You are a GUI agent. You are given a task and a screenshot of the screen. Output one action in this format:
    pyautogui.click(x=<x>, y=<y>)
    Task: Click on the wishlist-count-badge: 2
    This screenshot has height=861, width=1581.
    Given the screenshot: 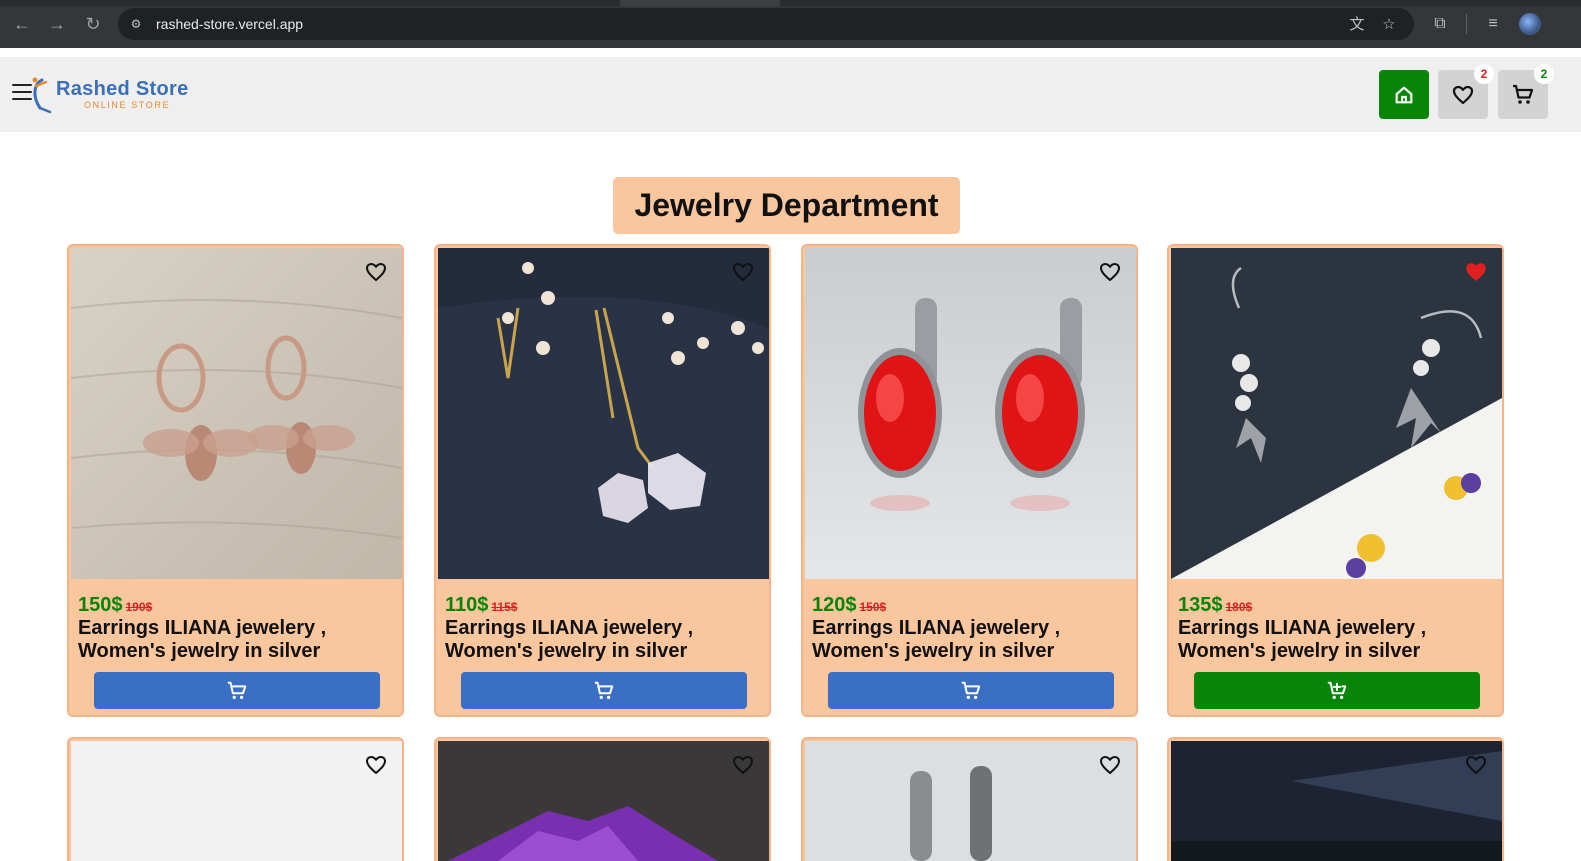 What is the action you would take?
    pyautogui.click(x=1484, y=74)
    